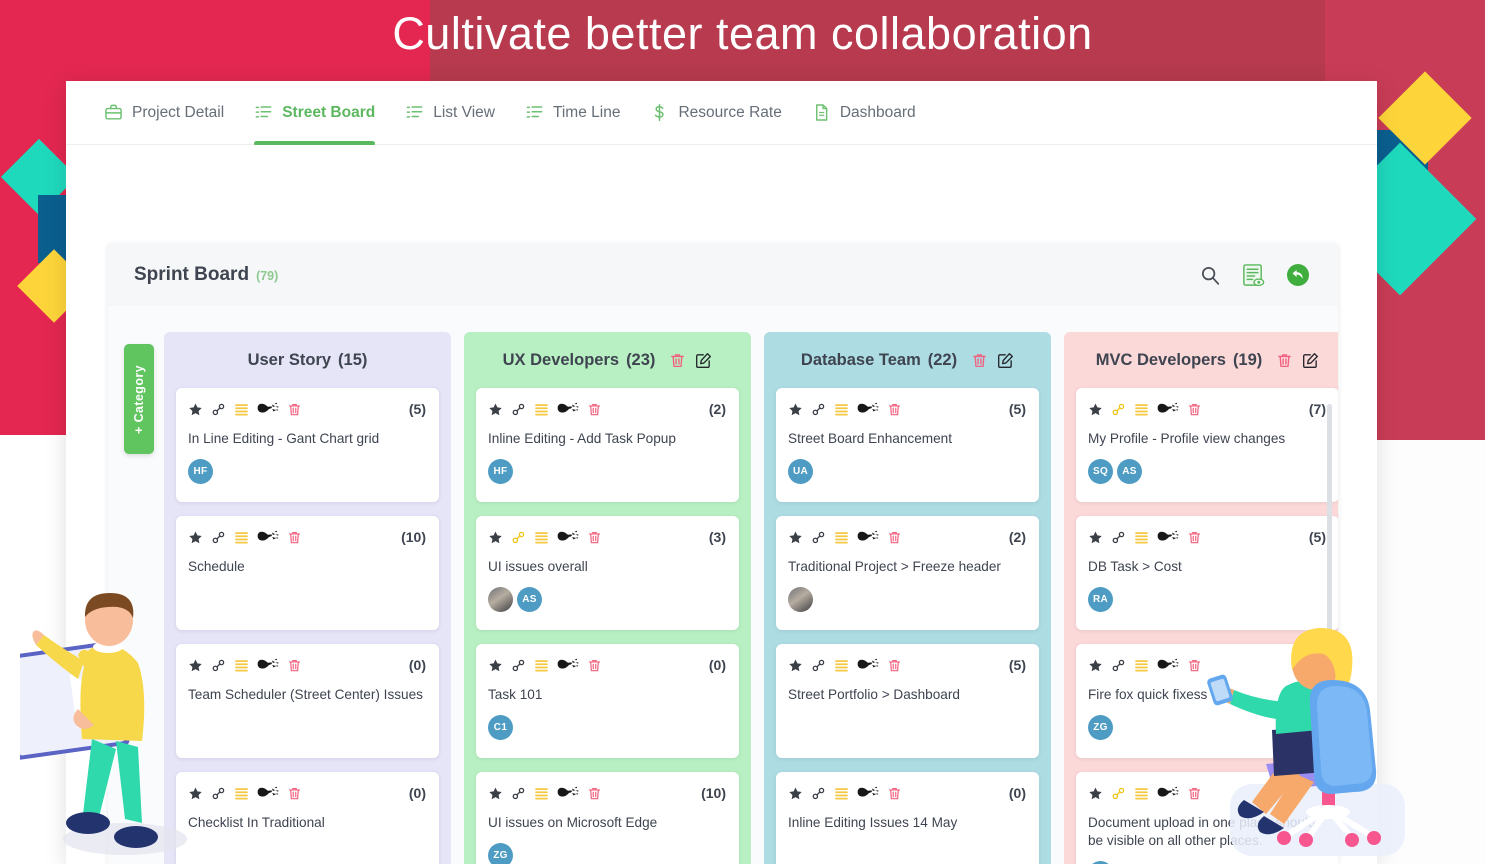 The width and height of the screenshot is (1485, 864). What do you see at coordinates (1298, 275) in the screenshot?
I see `refresh-icon` at bounding box center [1298, 275].